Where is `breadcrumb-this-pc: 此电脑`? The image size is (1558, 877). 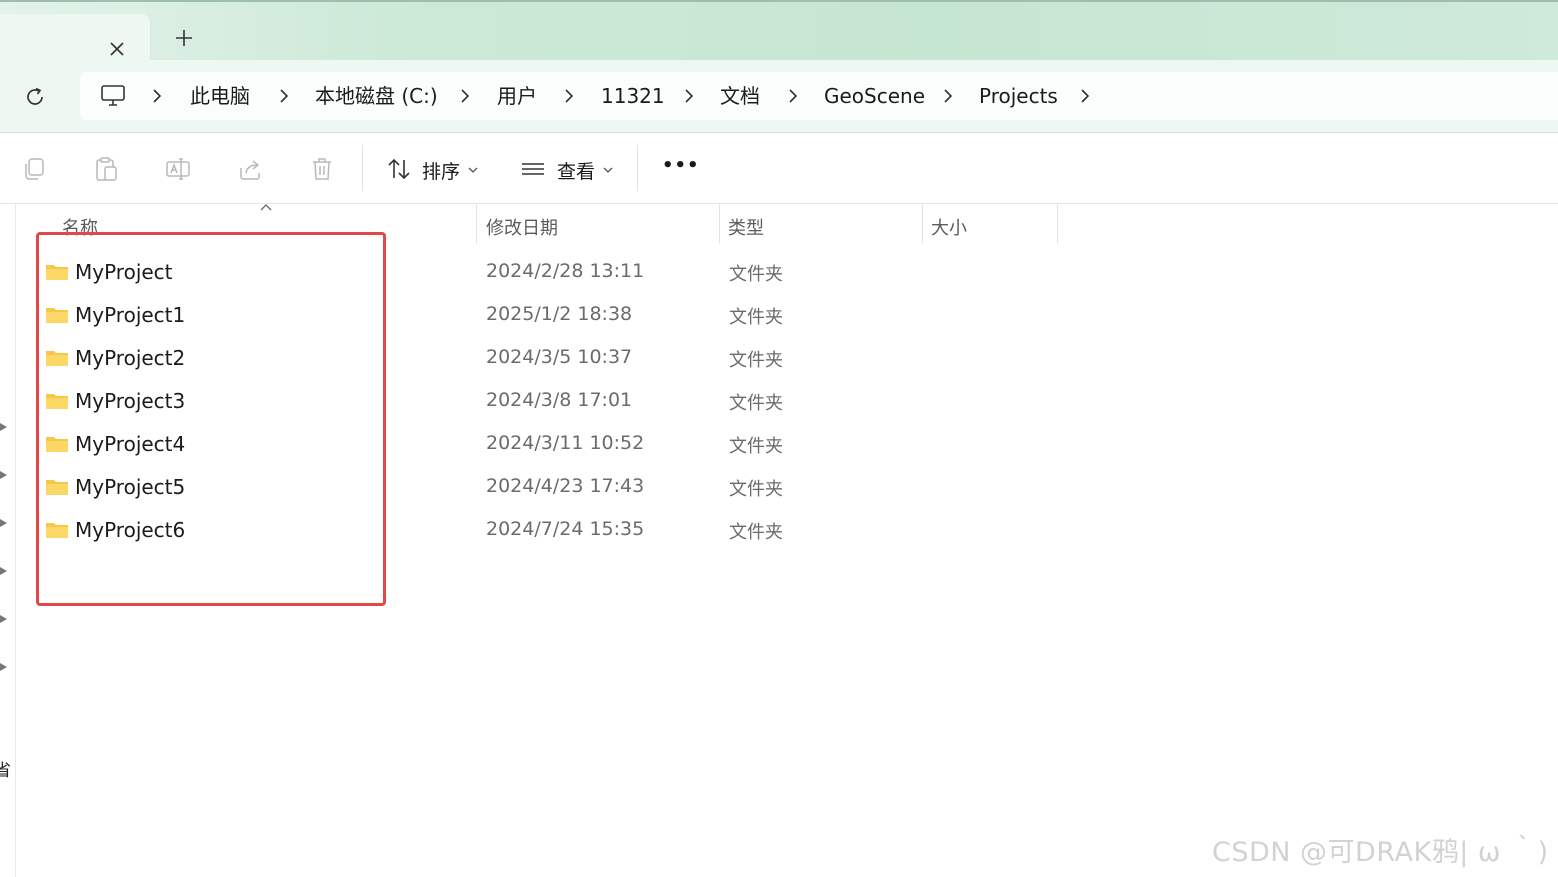
breadcrumb-this-pc: 此电脑 is located at coordinates (220, 96).